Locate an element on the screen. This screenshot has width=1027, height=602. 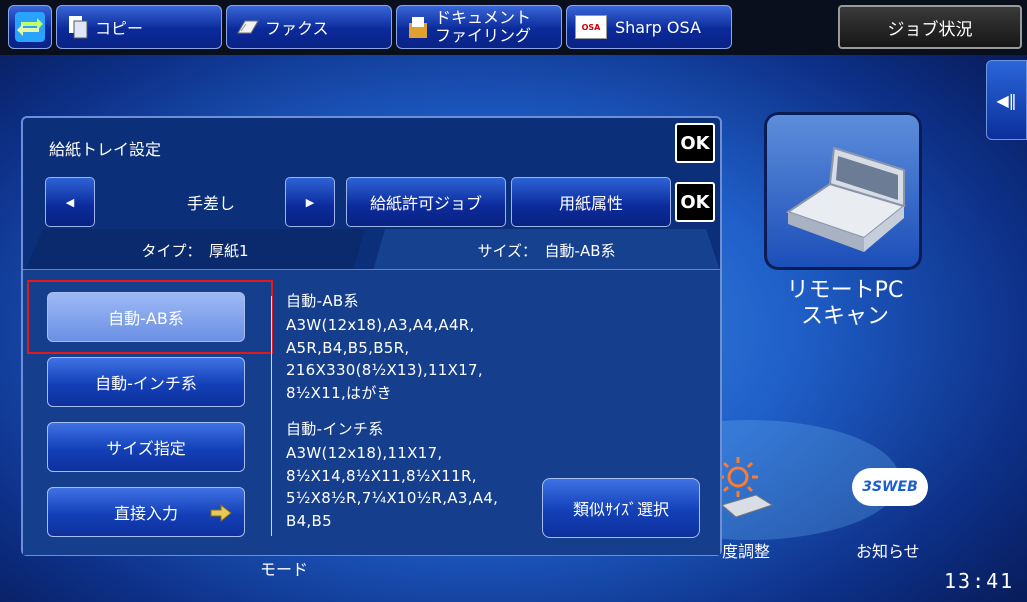
ab-heading: 自動-AB系 is located at coordinates (322, 301).